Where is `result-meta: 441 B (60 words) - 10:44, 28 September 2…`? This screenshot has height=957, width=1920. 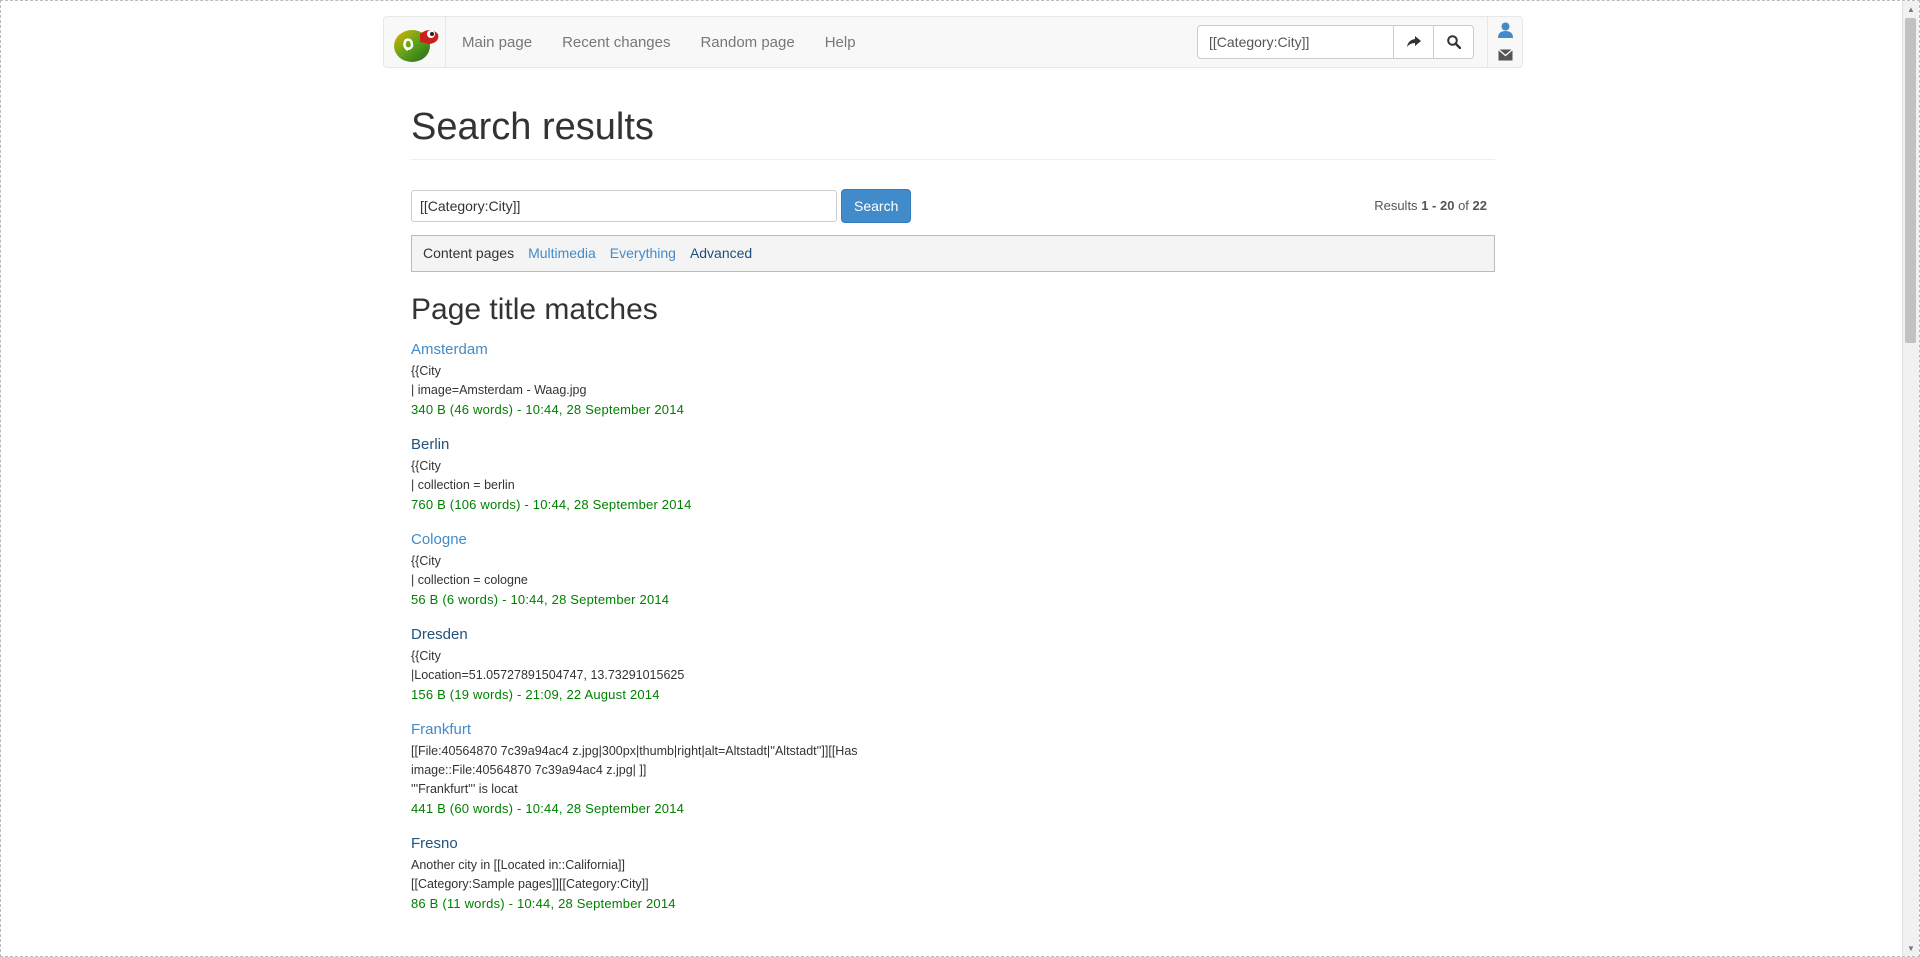
result-meta: 441 B (60 words) - 10:44, 28 September 2… is located at coordinates (548, 808).